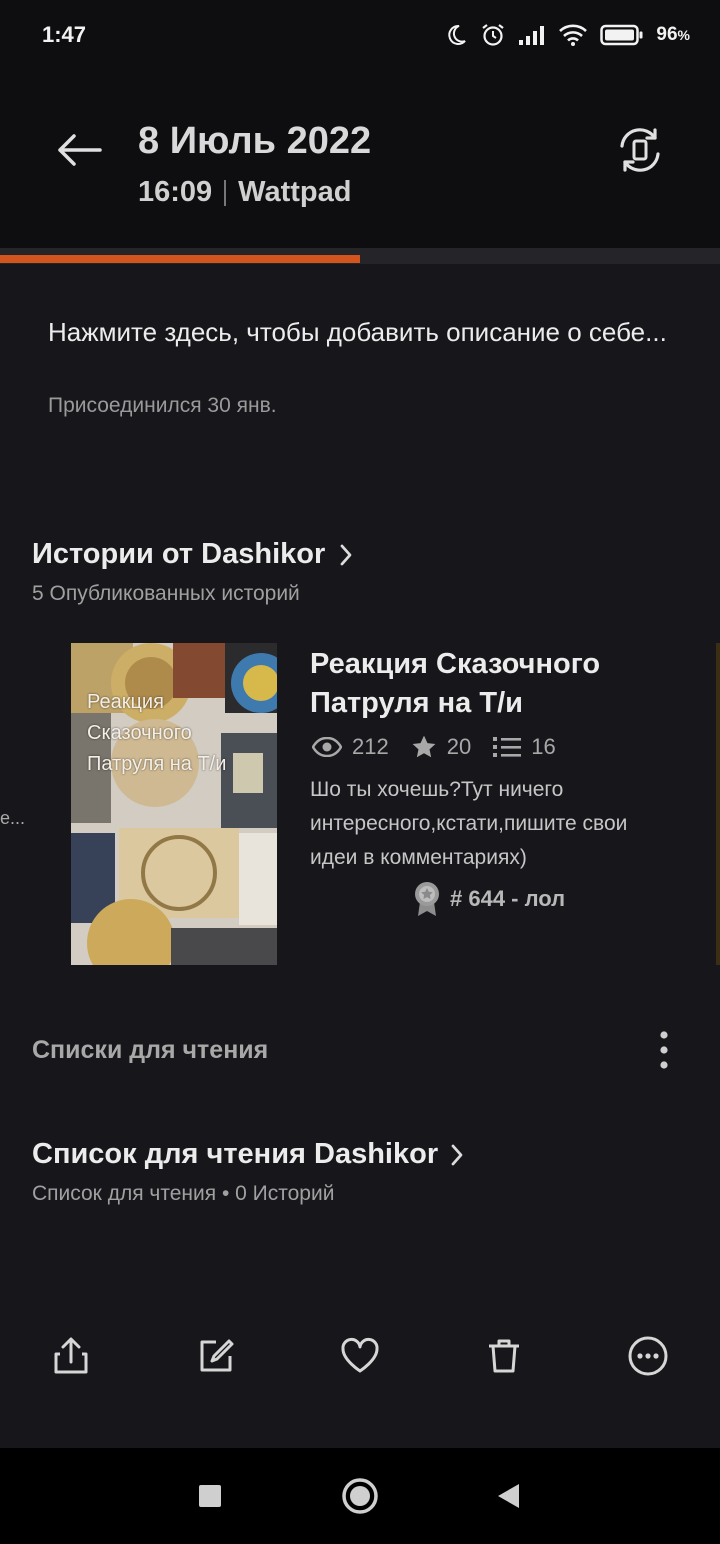 The width and height of the screenshot is (720, 1544). What do you see at coordinates (427, 899) in the screenshot?
I see `award-icon` at bounding box center [427, 899].